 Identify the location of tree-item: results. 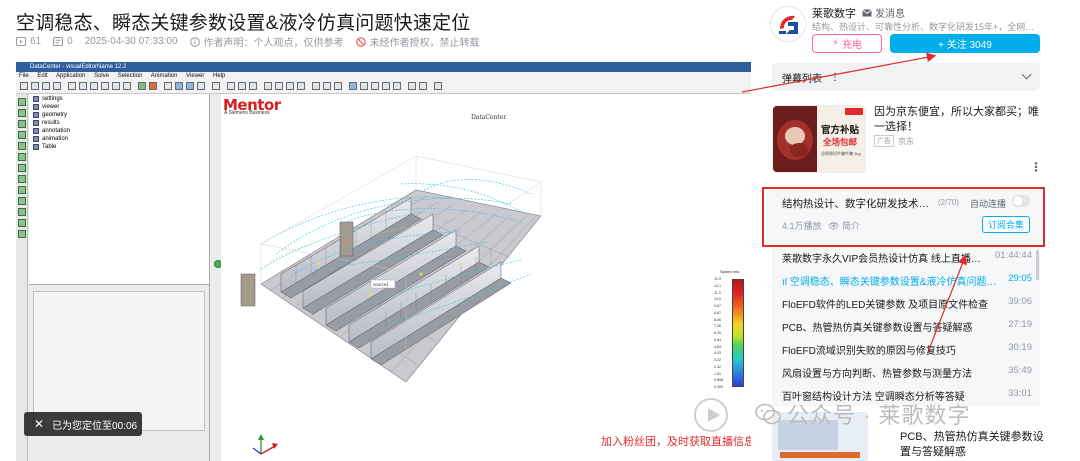
(46, 123).